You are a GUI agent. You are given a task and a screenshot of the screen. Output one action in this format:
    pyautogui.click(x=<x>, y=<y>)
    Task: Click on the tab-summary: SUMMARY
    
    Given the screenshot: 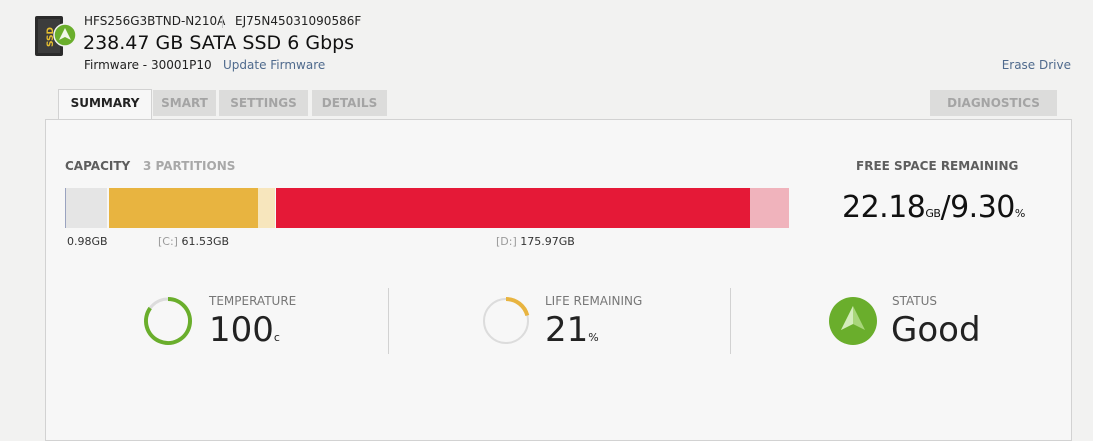 What is the action you would take?
    pyautogui.click(x=105, y=104)
    